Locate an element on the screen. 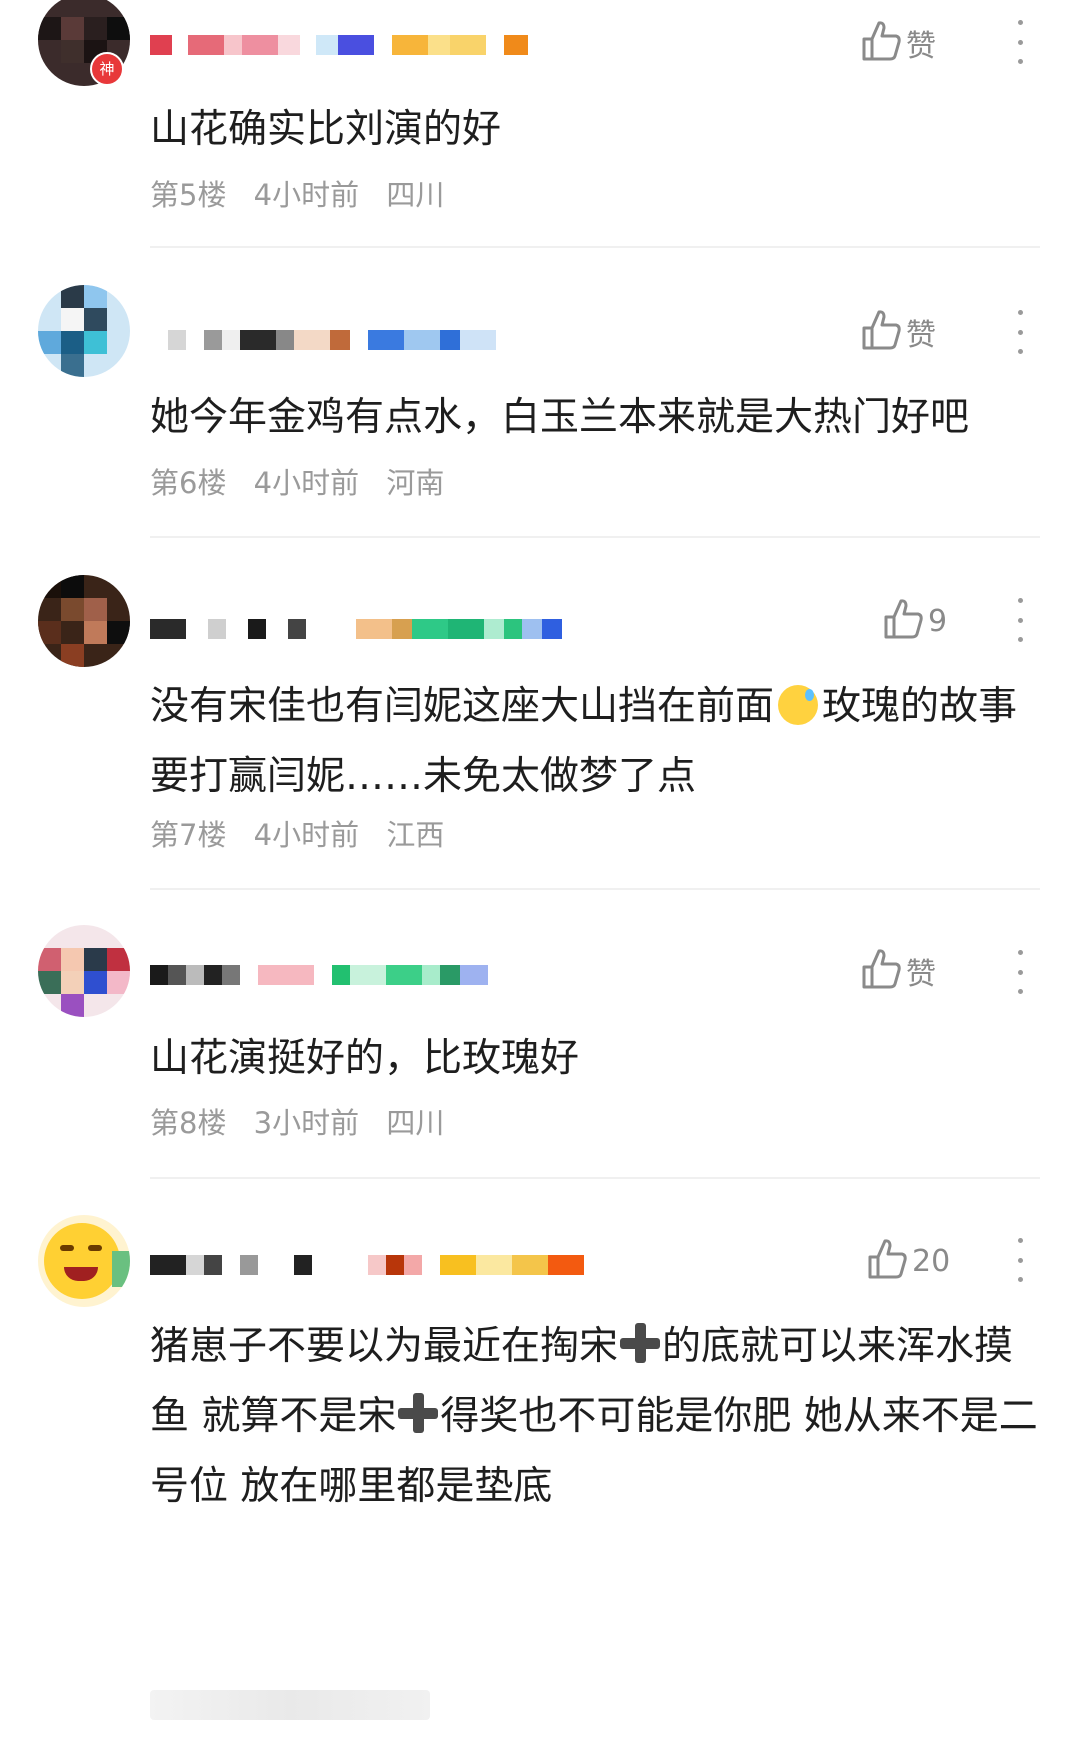 This screenshot has width=1080, height=1755. sweat-smile-emoji-icon is located at coordinates (798, 705).